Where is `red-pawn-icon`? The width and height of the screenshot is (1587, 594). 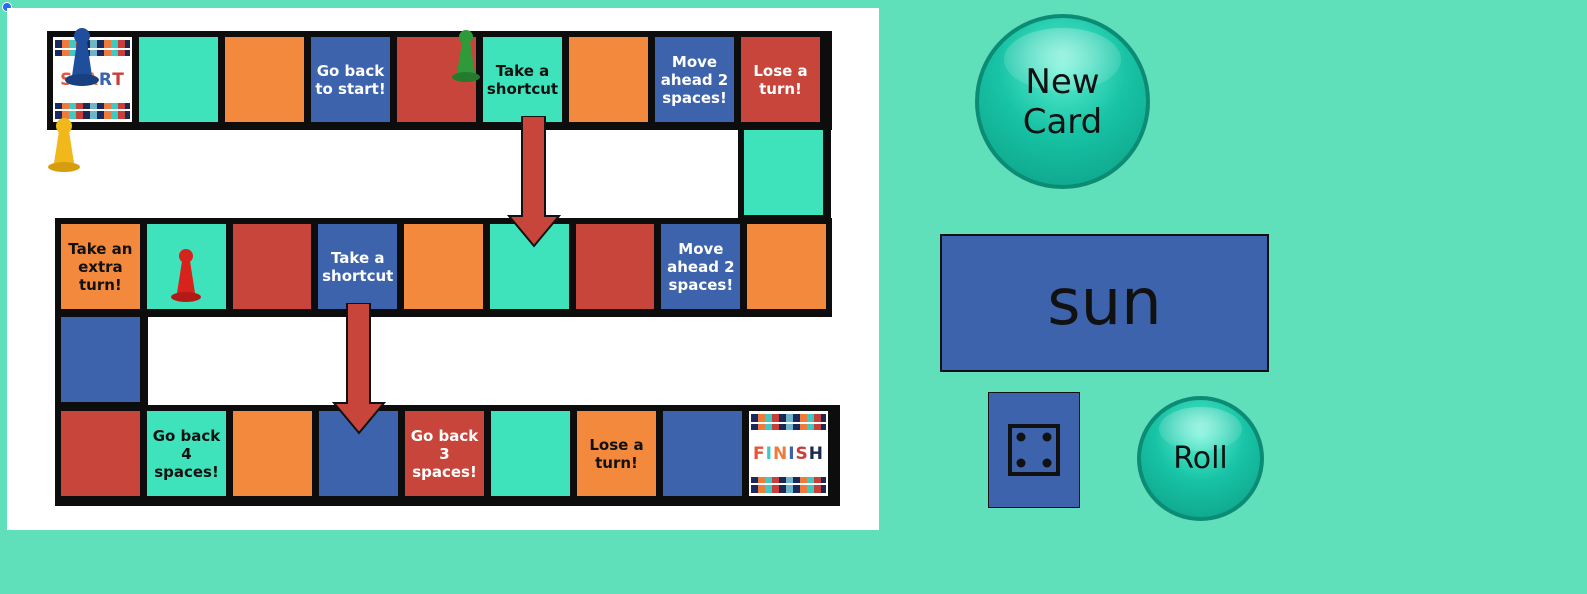
red-pawn-icon is located at coordinates (186, 275).